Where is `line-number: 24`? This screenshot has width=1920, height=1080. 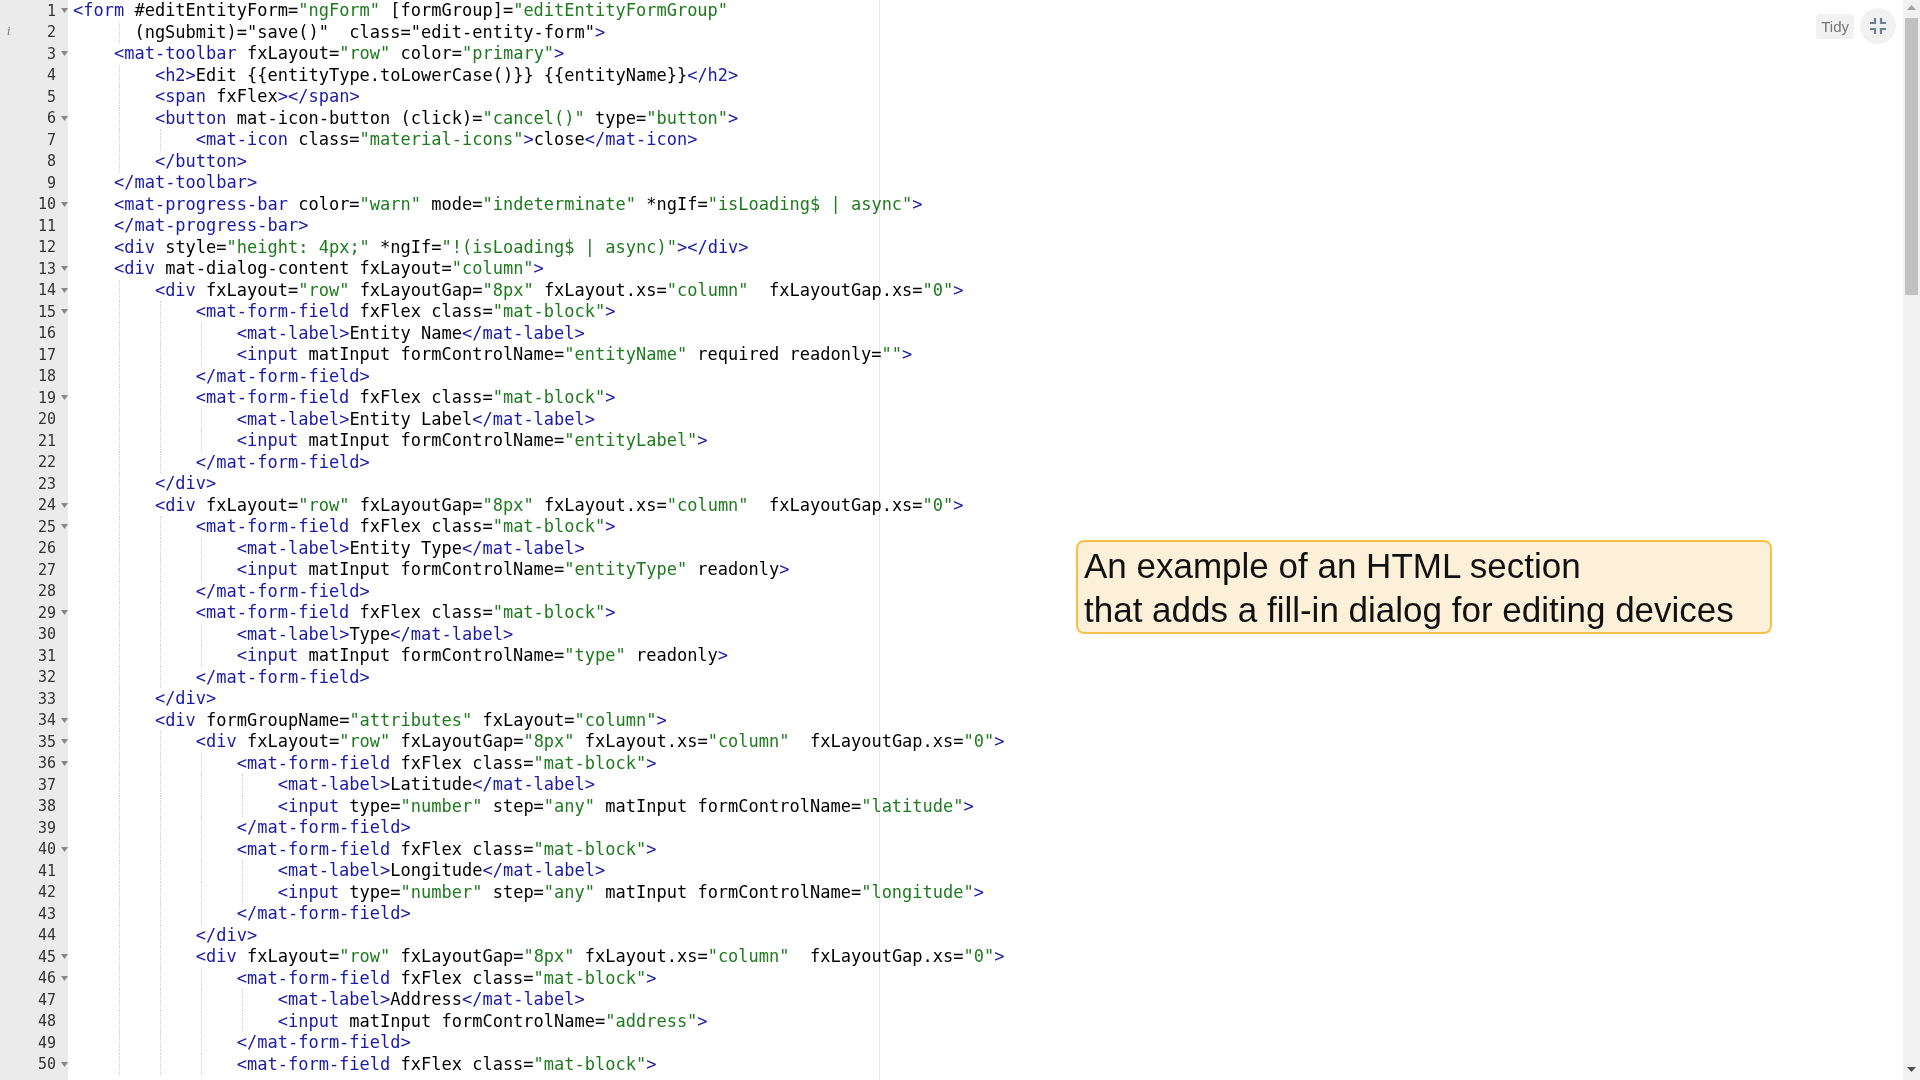
line-number: 24 is located at coordinates (46, 505).